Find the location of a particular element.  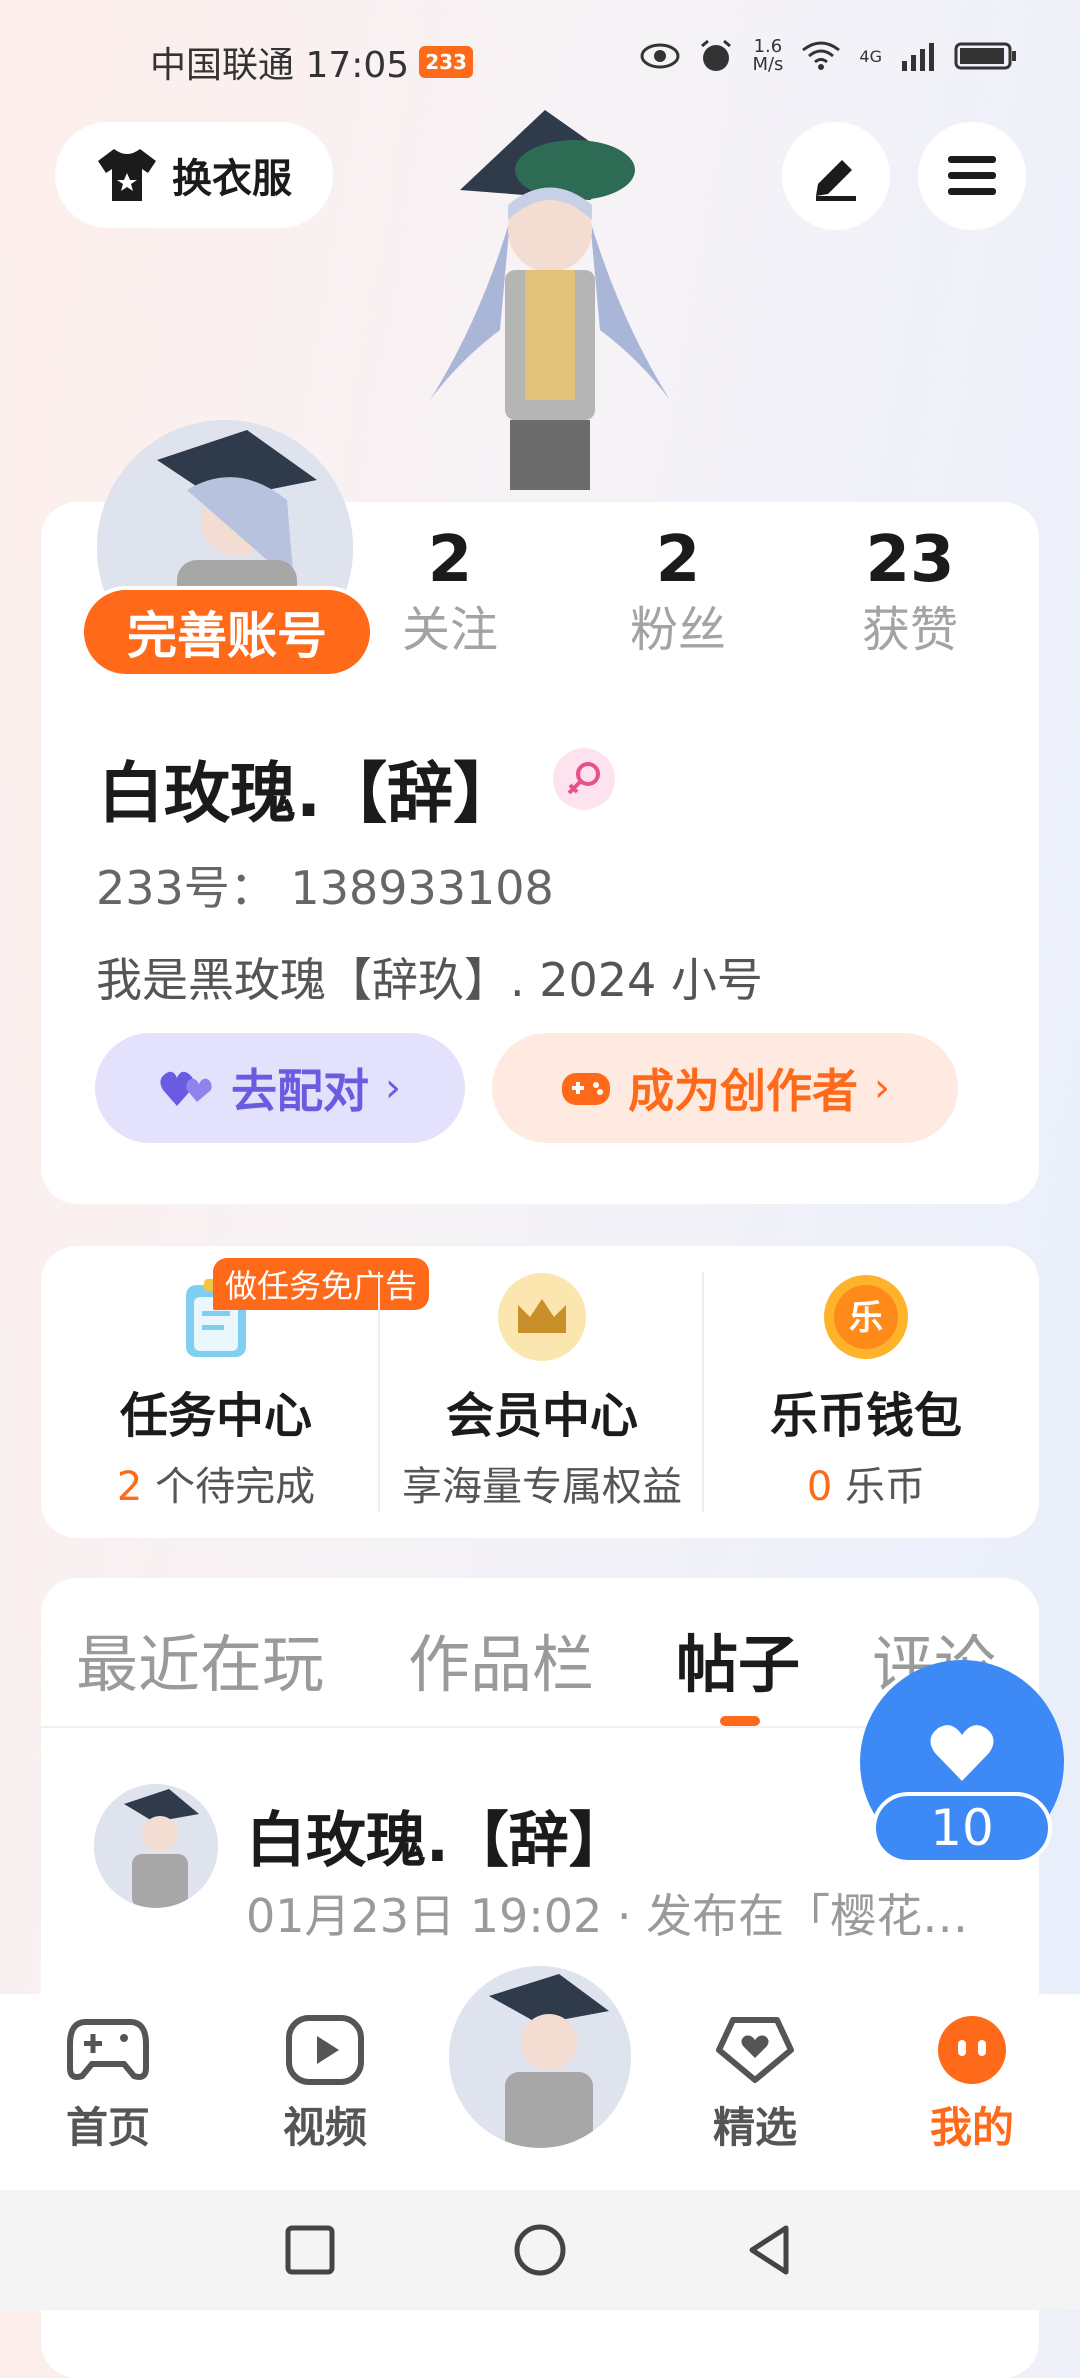

hearts-icon is located at coordinates (186, 1088).